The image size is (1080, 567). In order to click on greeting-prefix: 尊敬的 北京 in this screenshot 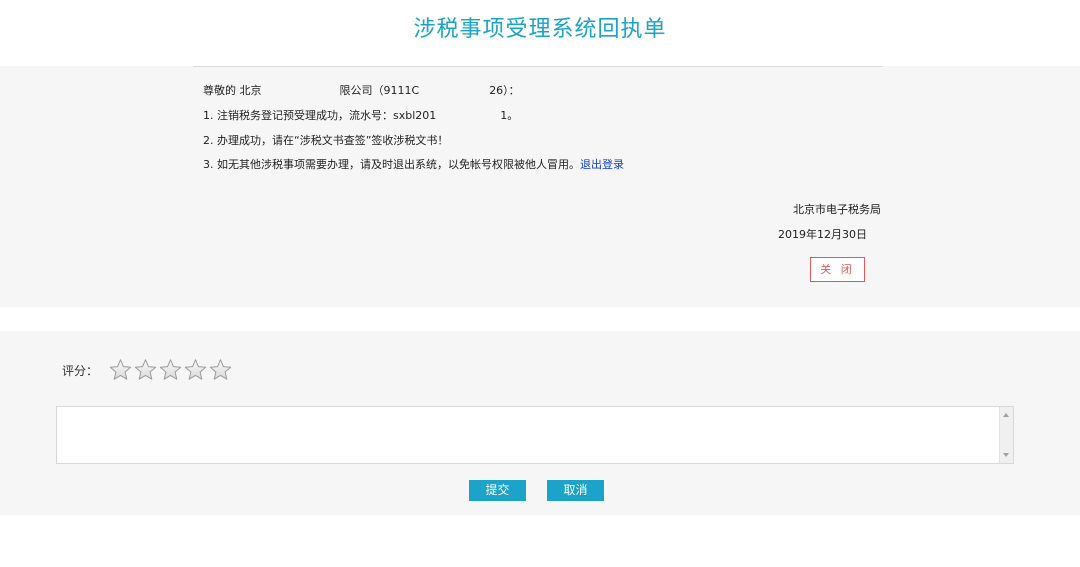, I will do `click(232, 90)`.